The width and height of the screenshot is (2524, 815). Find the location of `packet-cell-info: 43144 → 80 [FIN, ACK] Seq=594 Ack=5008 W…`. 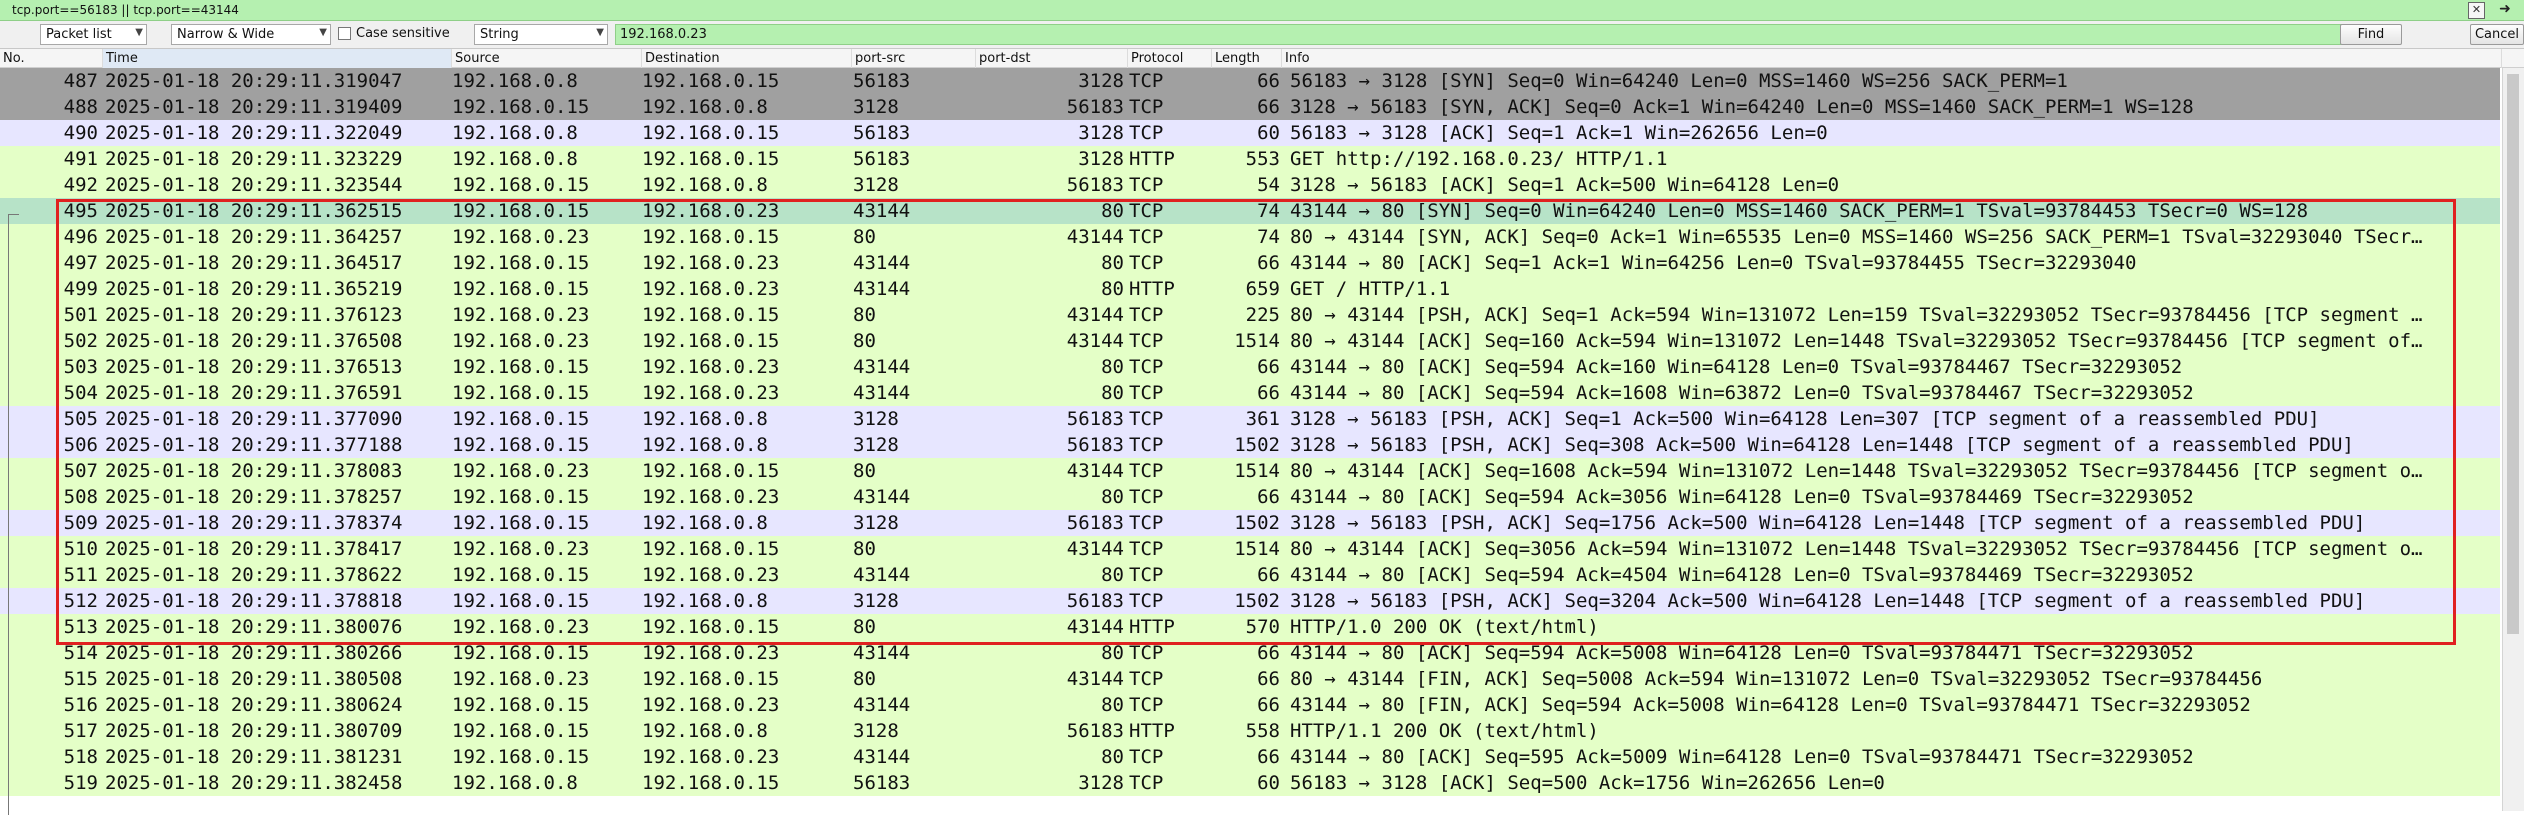

packet-cell-info: 43144 → 80 [FIN, ACK] Seq=594 Ack=5008 W… is located at coordinates (1770, 705).